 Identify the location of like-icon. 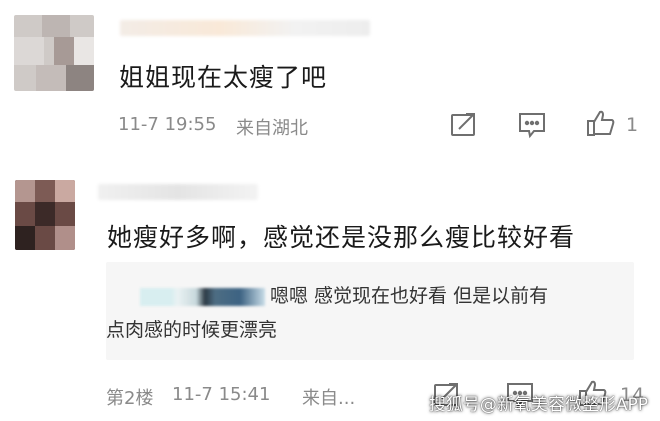
(601, 123).